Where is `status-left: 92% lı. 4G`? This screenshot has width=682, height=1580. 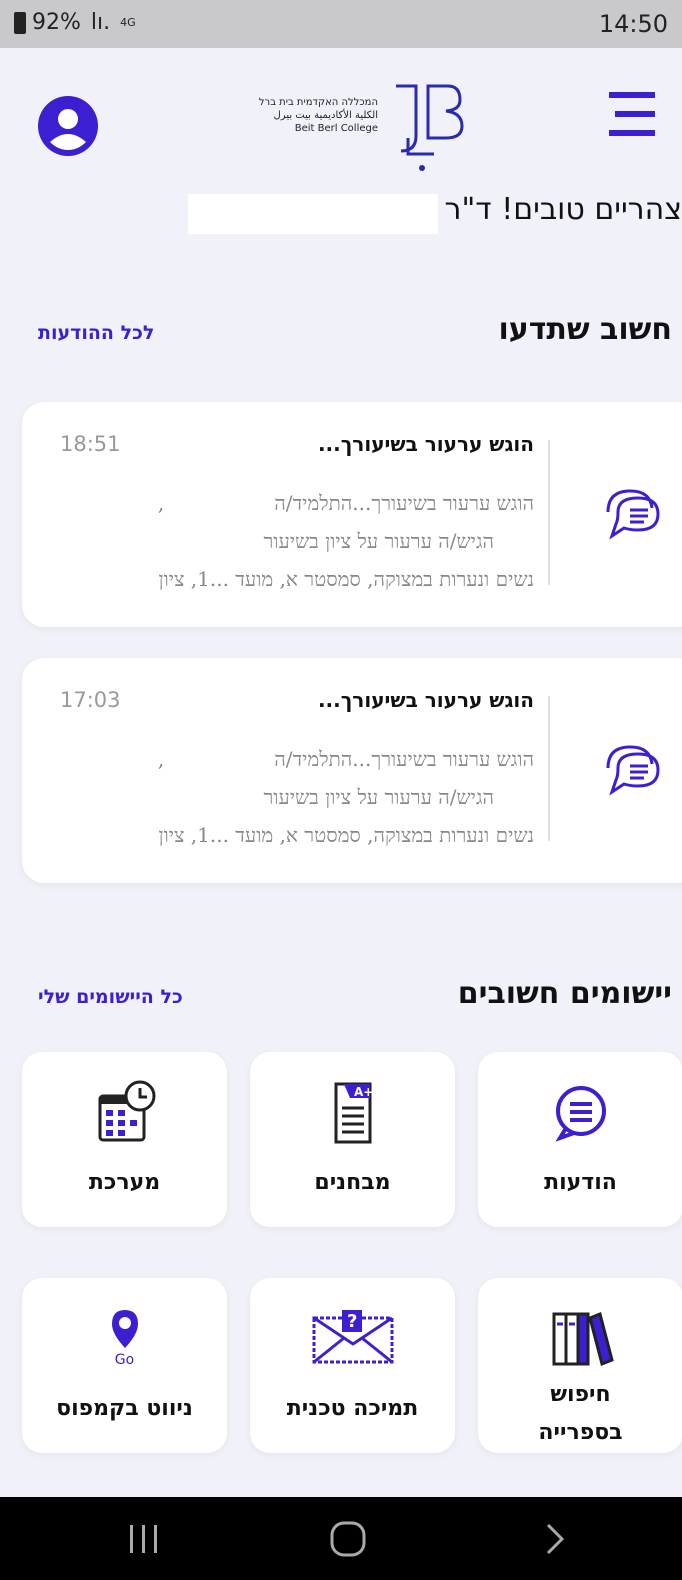 status-left: 92% lı. 4G is located at coordinates (75, 22).